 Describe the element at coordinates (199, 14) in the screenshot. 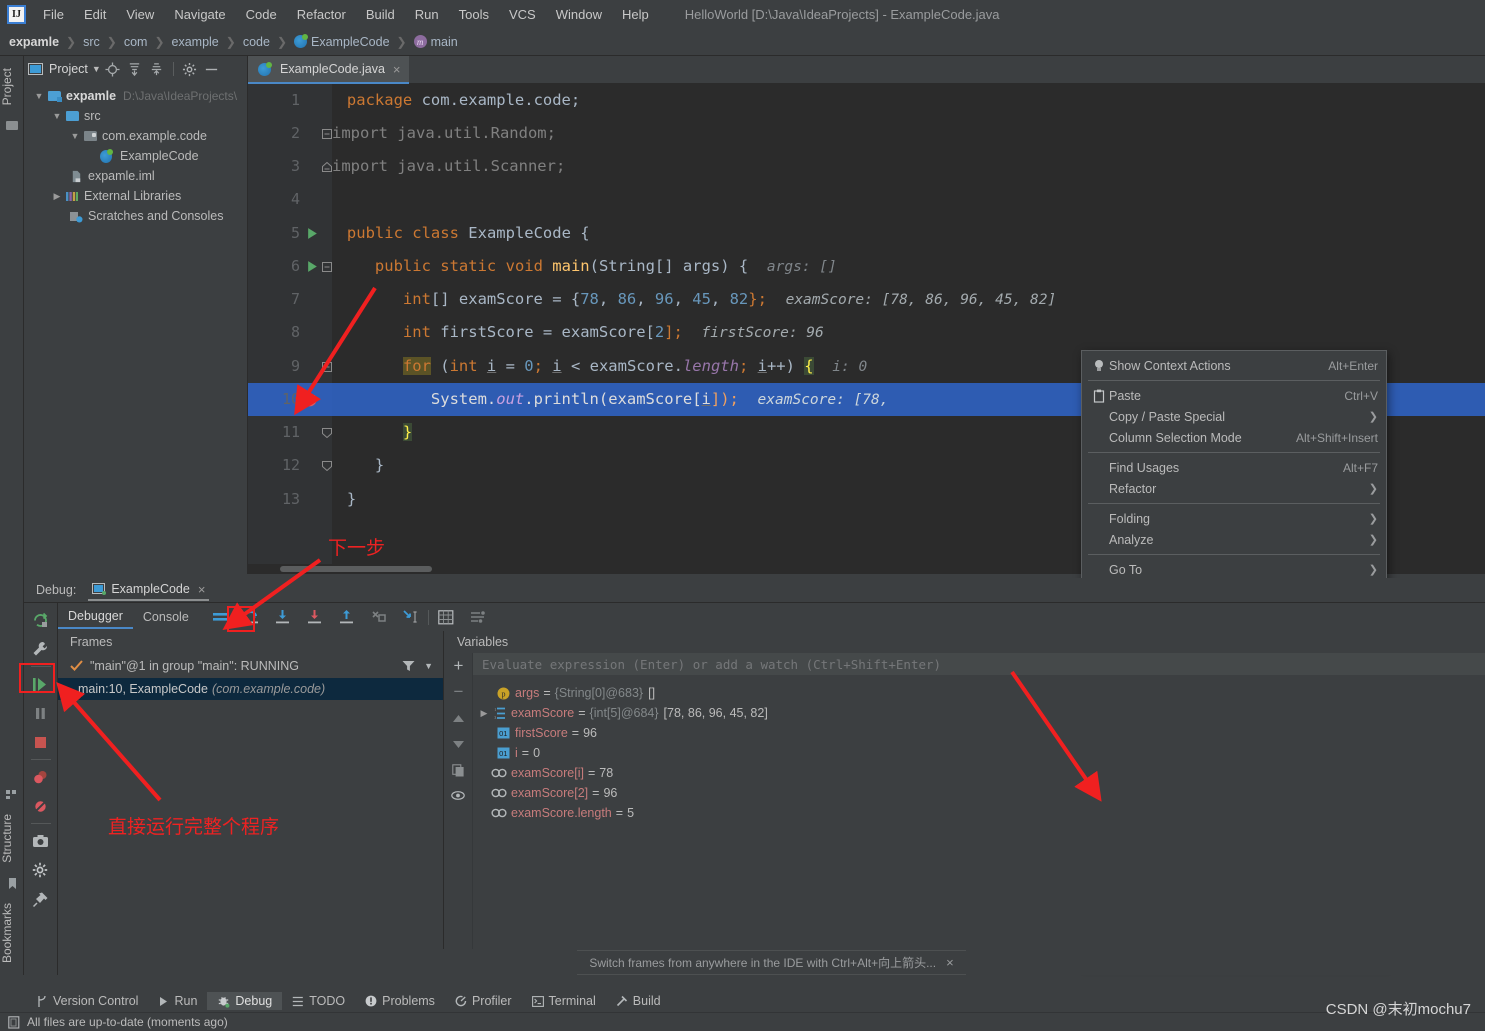

I see `menu-navigate: Navigate` at that location.